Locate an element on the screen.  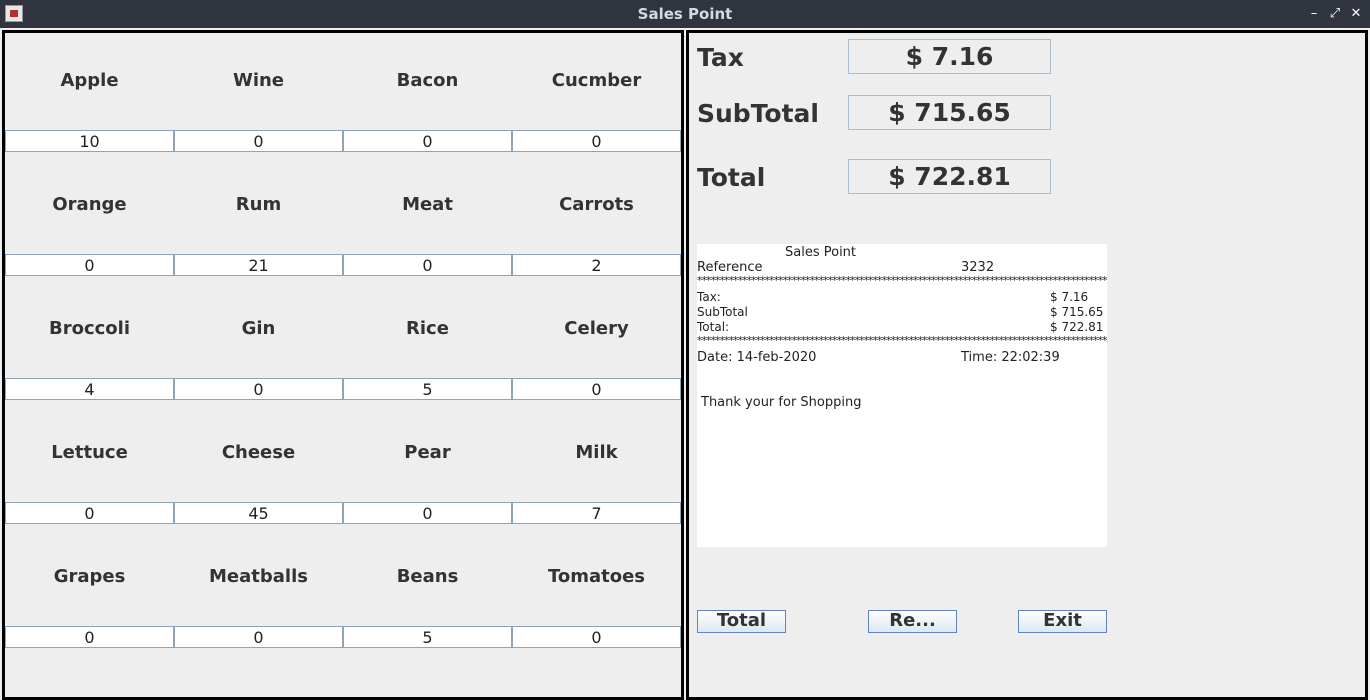
item-qty-tomatoes: 0 is located at coordinates (596, 637).